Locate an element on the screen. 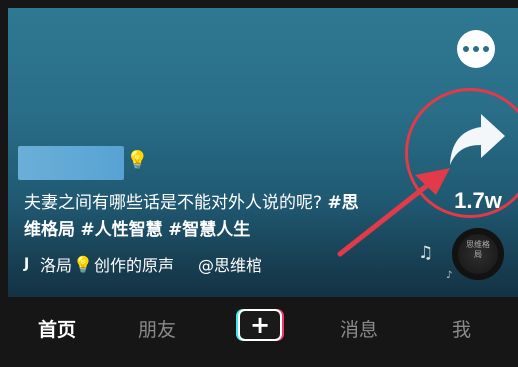  comment-button is located at coordinates (476, 49).